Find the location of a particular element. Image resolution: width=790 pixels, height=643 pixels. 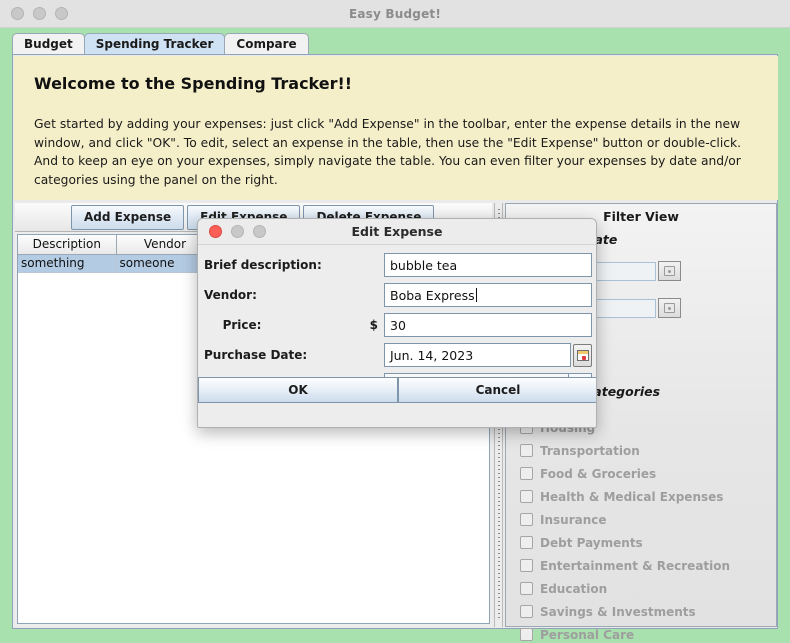

category-item-food-groceries: Food & Groceries is located at coordinates (645, 473).